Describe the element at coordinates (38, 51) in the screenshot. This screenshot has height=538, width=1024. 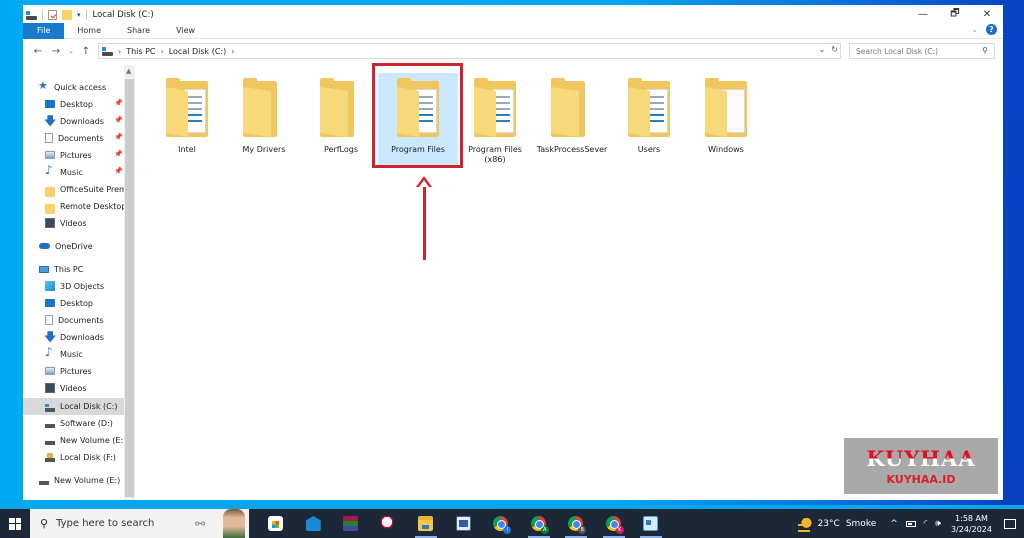
I see `back-button: ←` at that location.